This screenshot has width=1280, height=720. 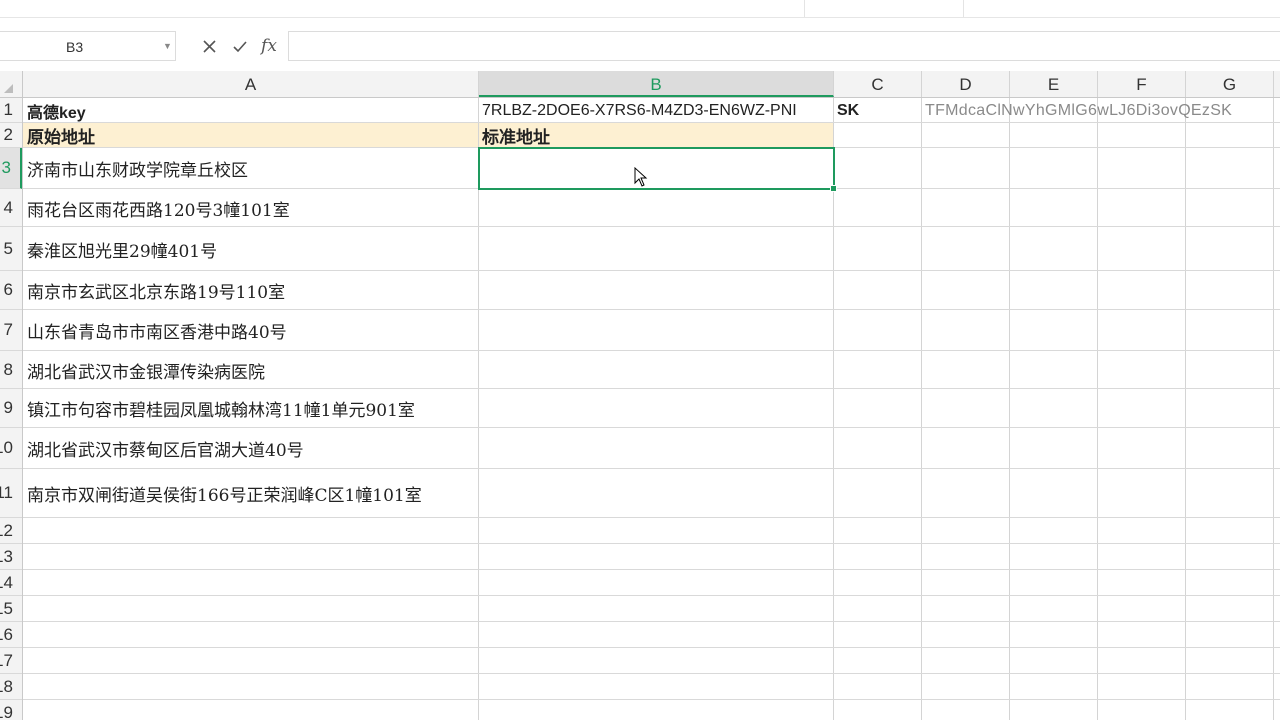 What do you see at coordinates (11, 583) in the screenshot?
I see `row-header-14: 14` at bounding box center [11, 583].